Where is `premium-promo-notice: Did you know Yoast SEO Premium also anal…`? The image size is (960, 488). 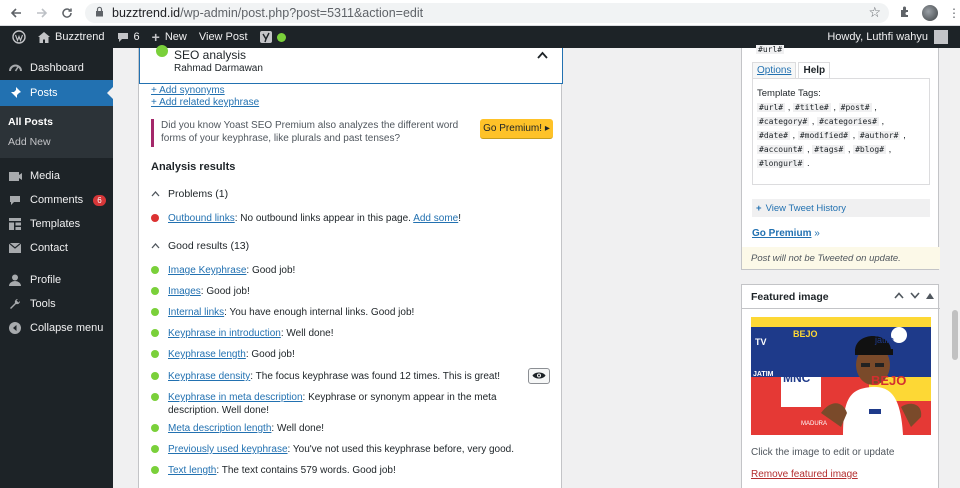
premium-promo-notice: Did you know Yoast SEO Premium also anal… is located at coordinates (352, 133).